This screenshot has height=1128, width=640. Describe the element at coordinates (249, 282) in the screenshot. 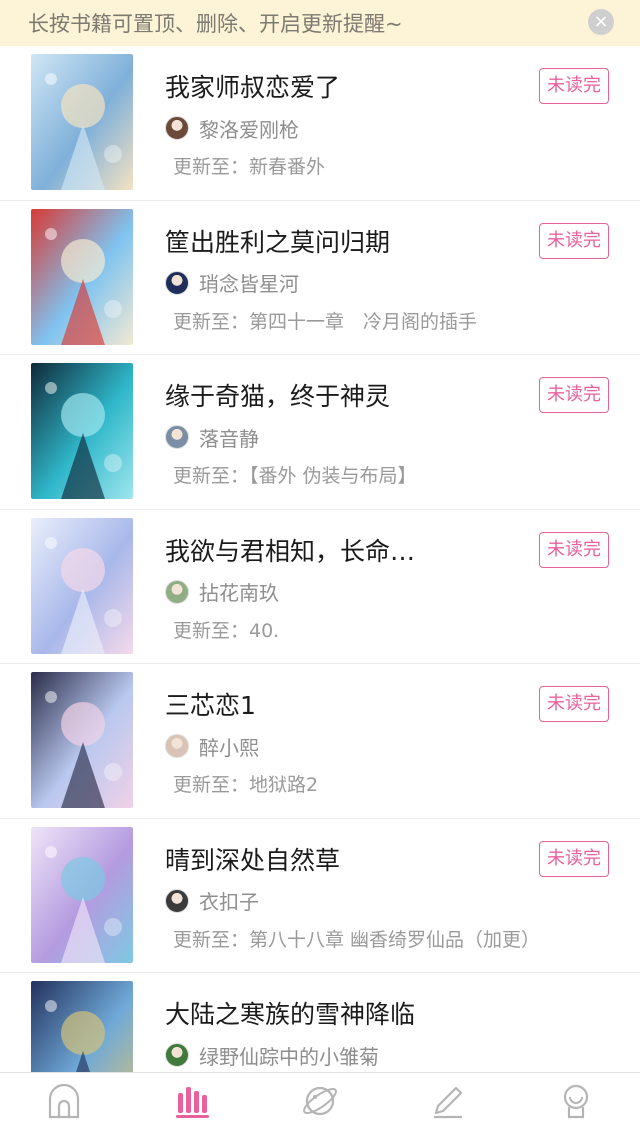

I see `author-name: 琑念皆星河` at that location.